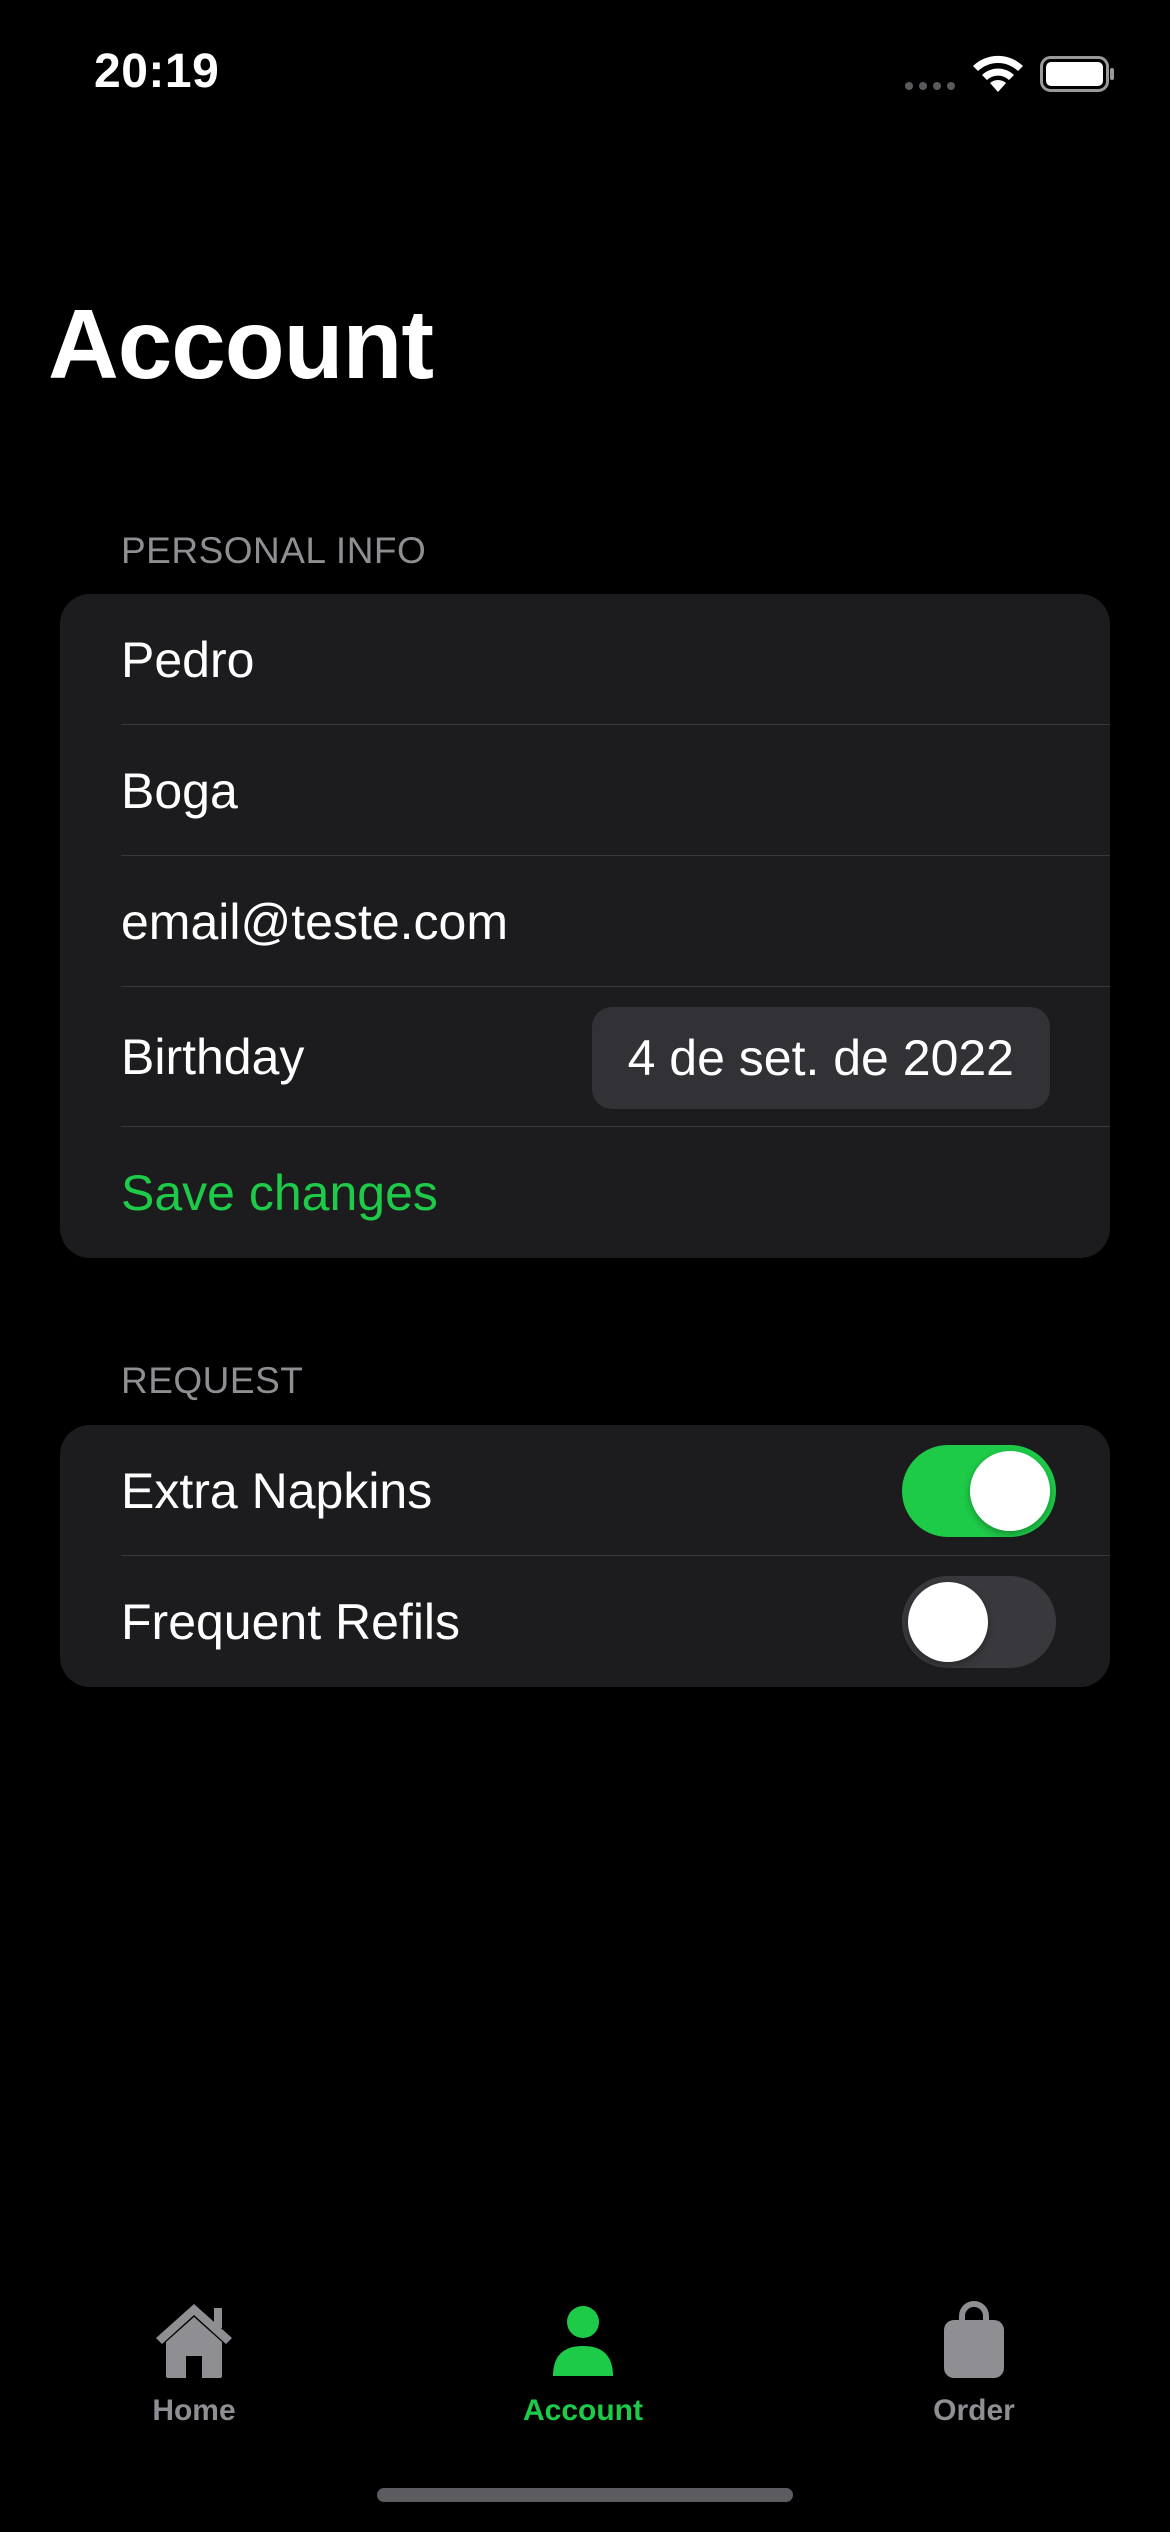 This screenshot has height=2532, width=1170. What do you see at coordinates (213, 1057) in the screenshot?
I see `birthday-label: Birthday` at bounding box center [213, 1057].